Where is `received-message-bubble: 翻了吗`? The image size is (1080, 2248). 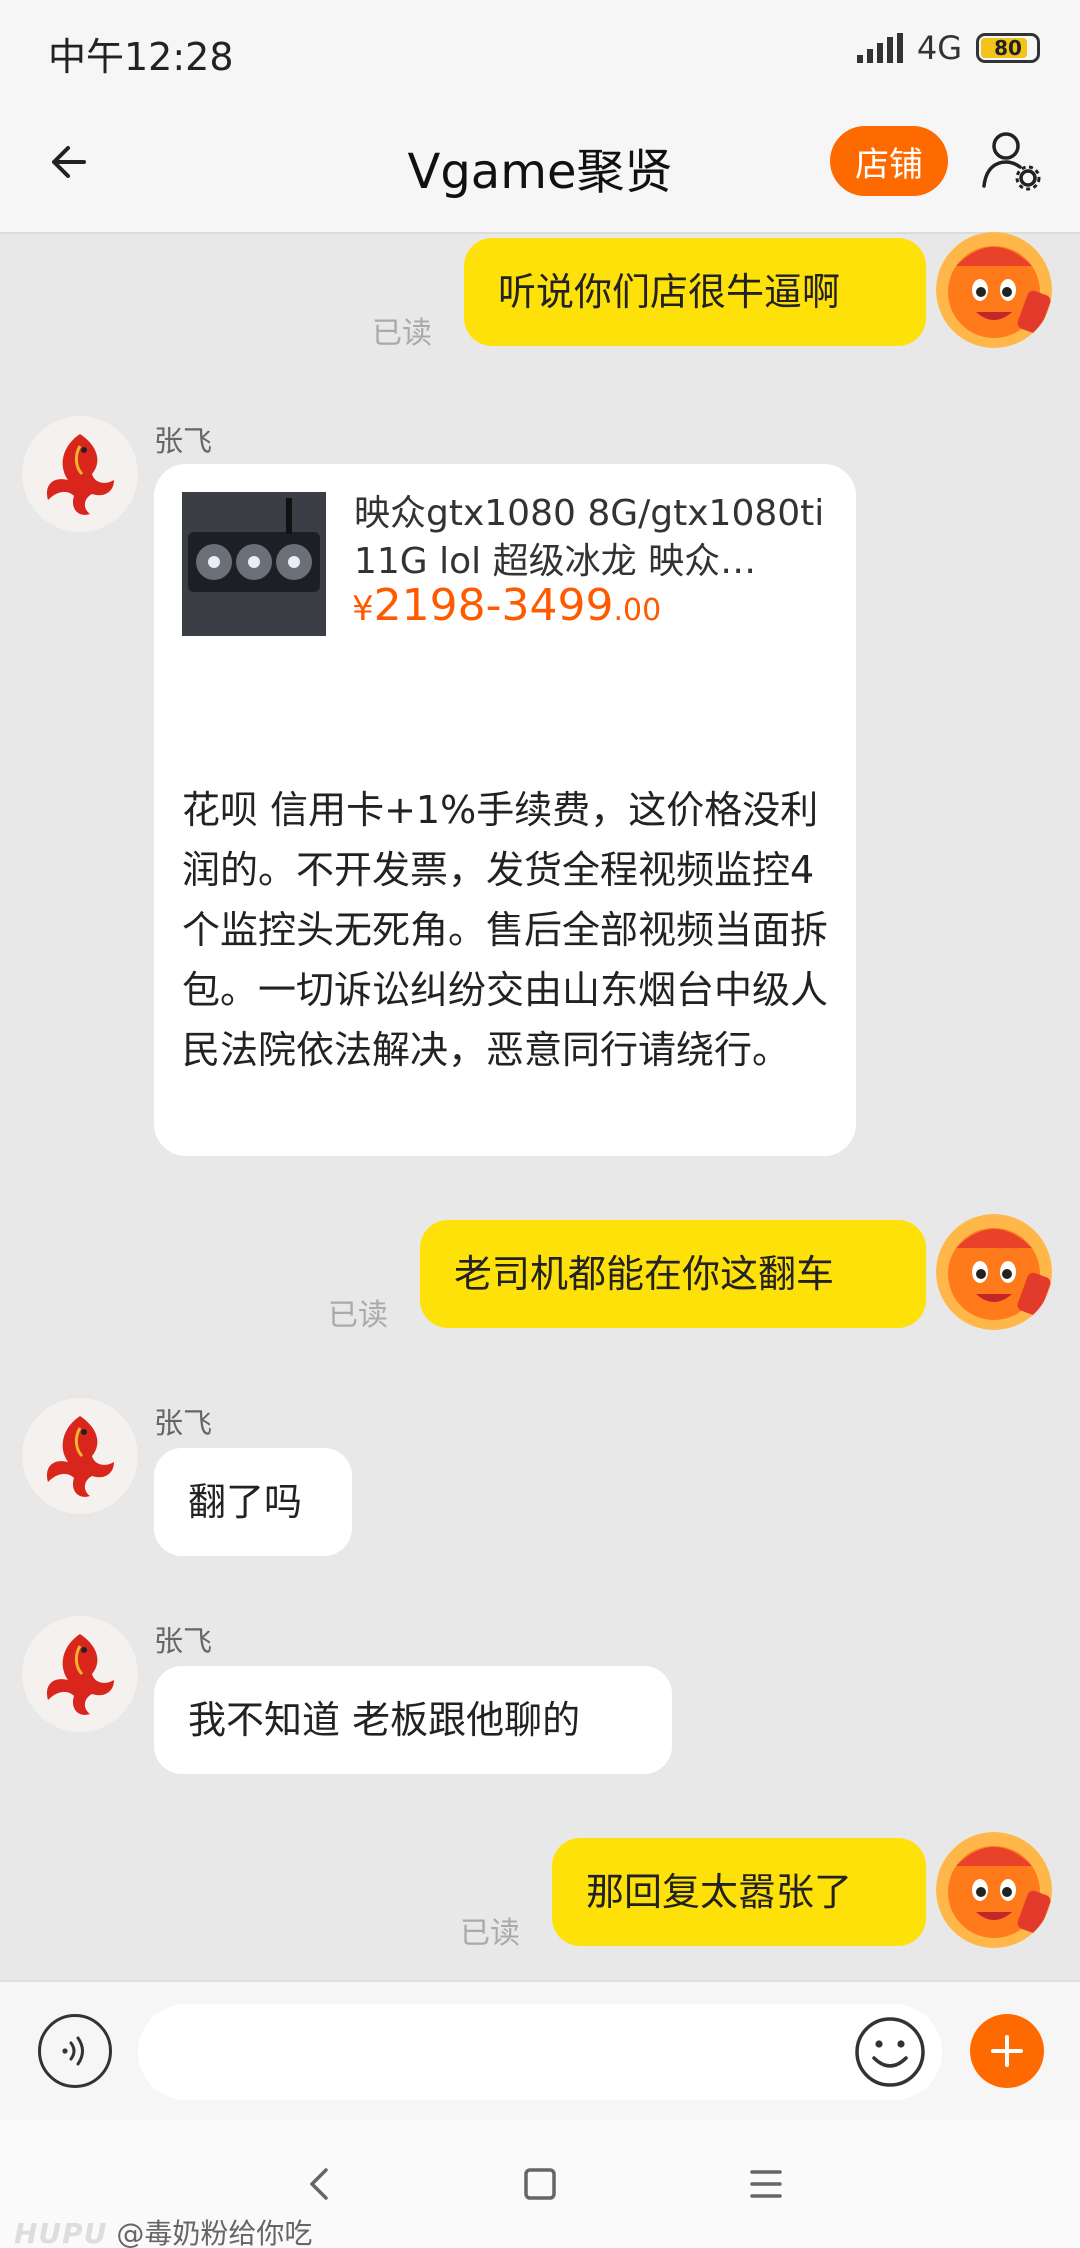
received-message-bubble: 翻了吗 is located at coordinates (253, 1502).